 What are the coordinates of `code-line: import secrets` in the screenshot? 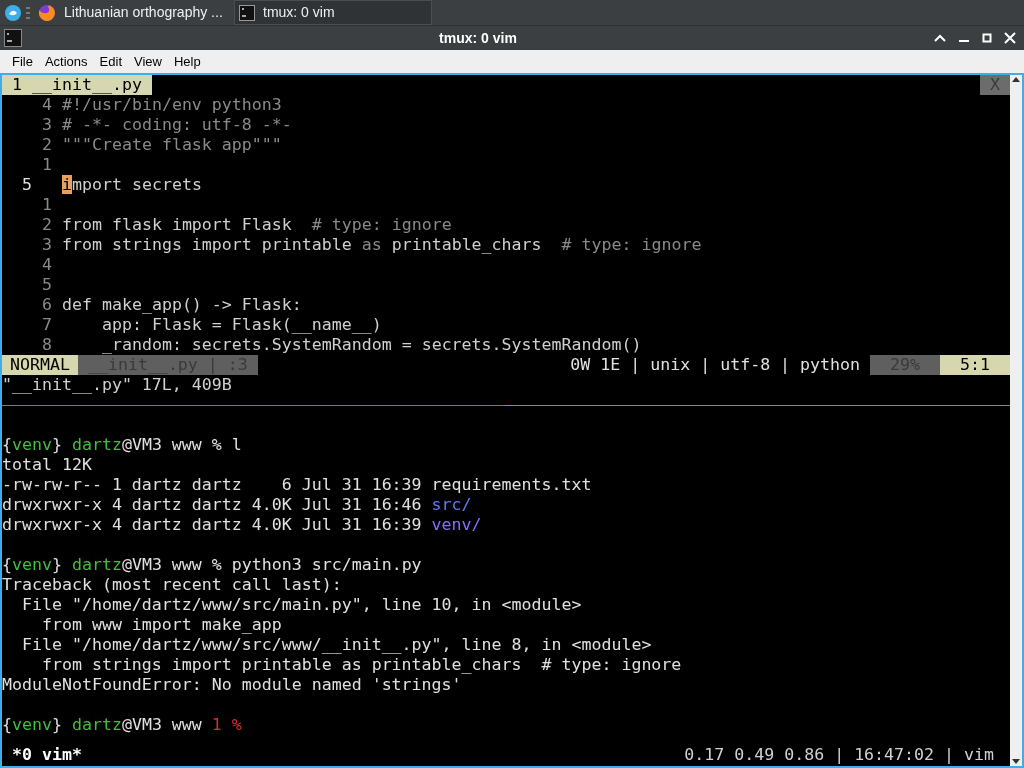 It's located at (132, 184).